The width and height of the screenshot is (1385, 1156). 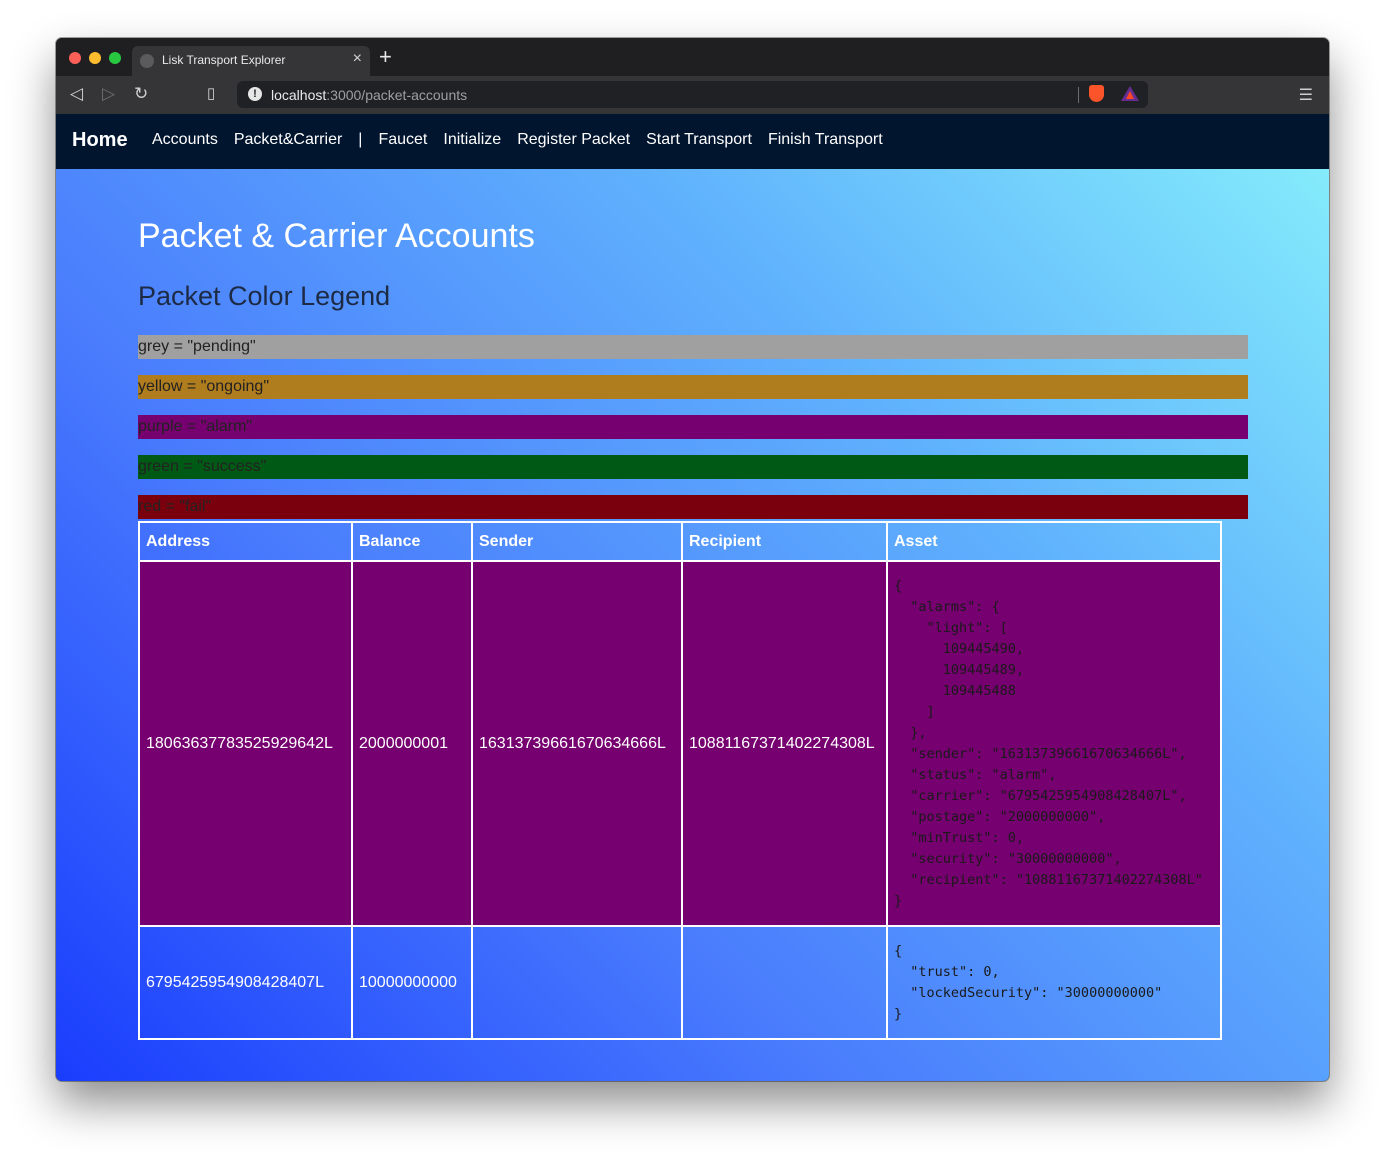 I want to click on address-bar: ! localhost:3000/packet-accounts, so click(x=692, y=94).